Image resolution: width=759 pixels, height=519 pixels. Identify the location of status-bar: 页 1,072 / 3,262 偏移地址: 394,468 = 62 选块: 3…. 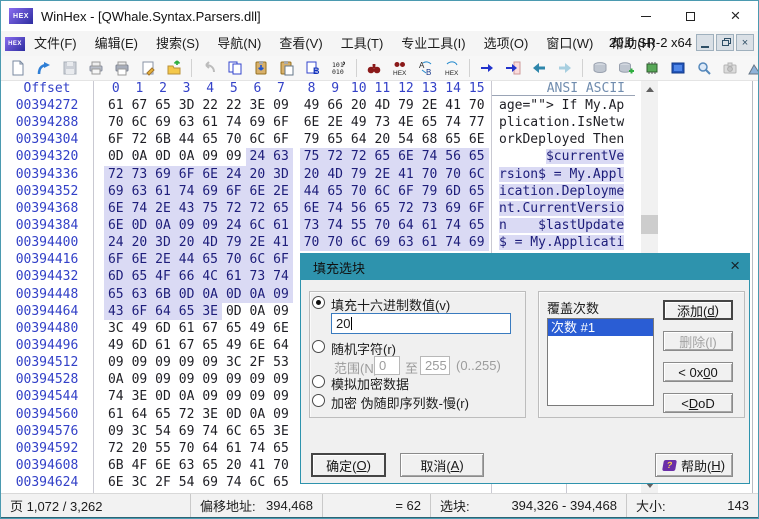
(379, 505).